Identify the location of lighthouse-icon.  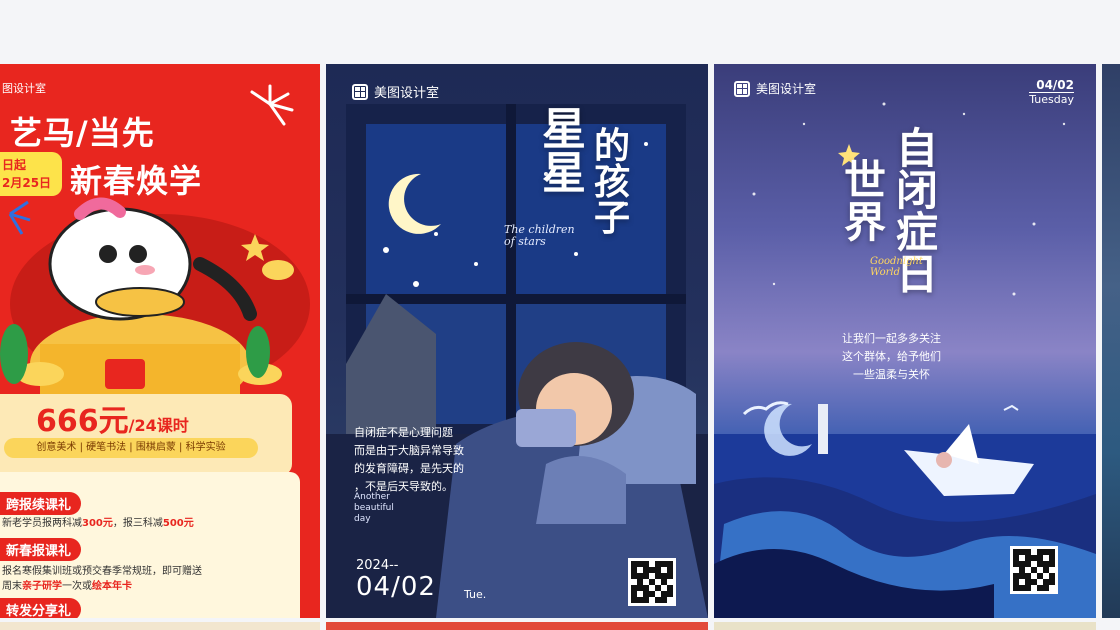
(823, 429).